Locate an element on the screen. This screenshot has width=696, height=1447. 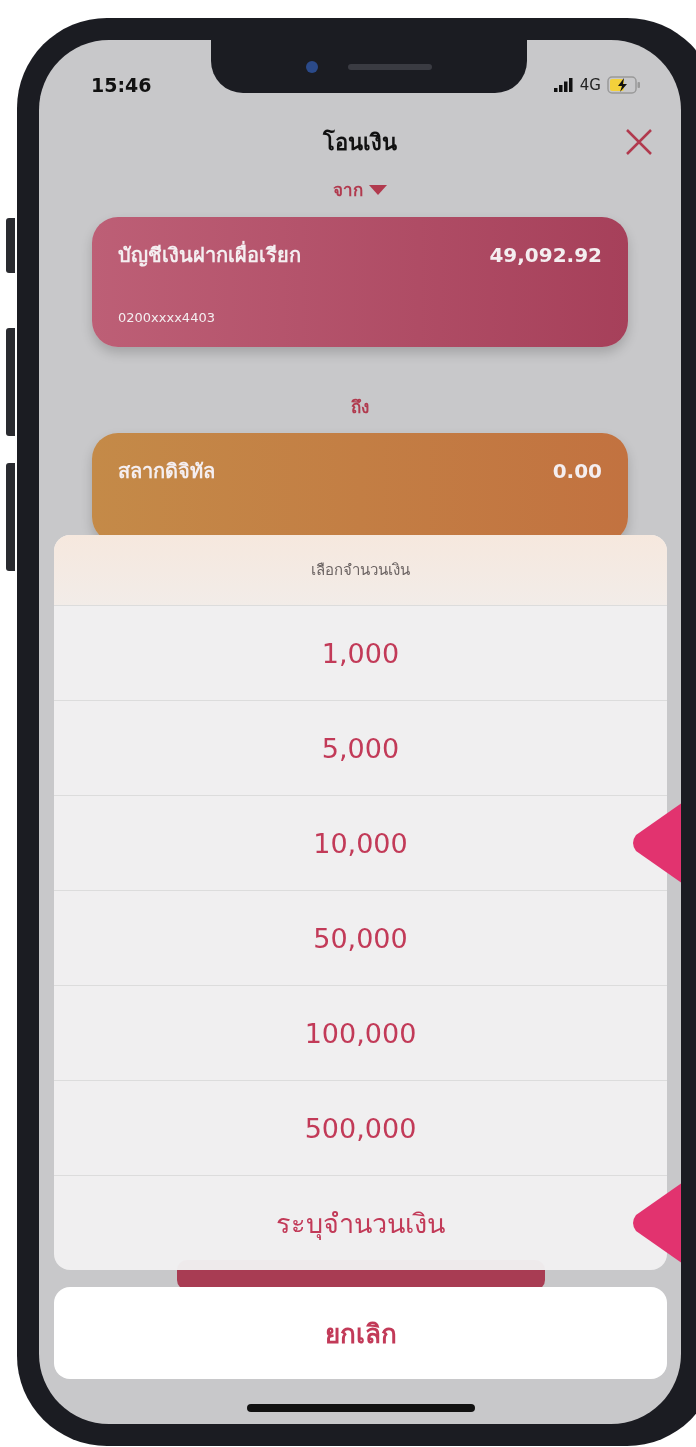
amount-option: 500,000 is located at coordinates (360, 1128).